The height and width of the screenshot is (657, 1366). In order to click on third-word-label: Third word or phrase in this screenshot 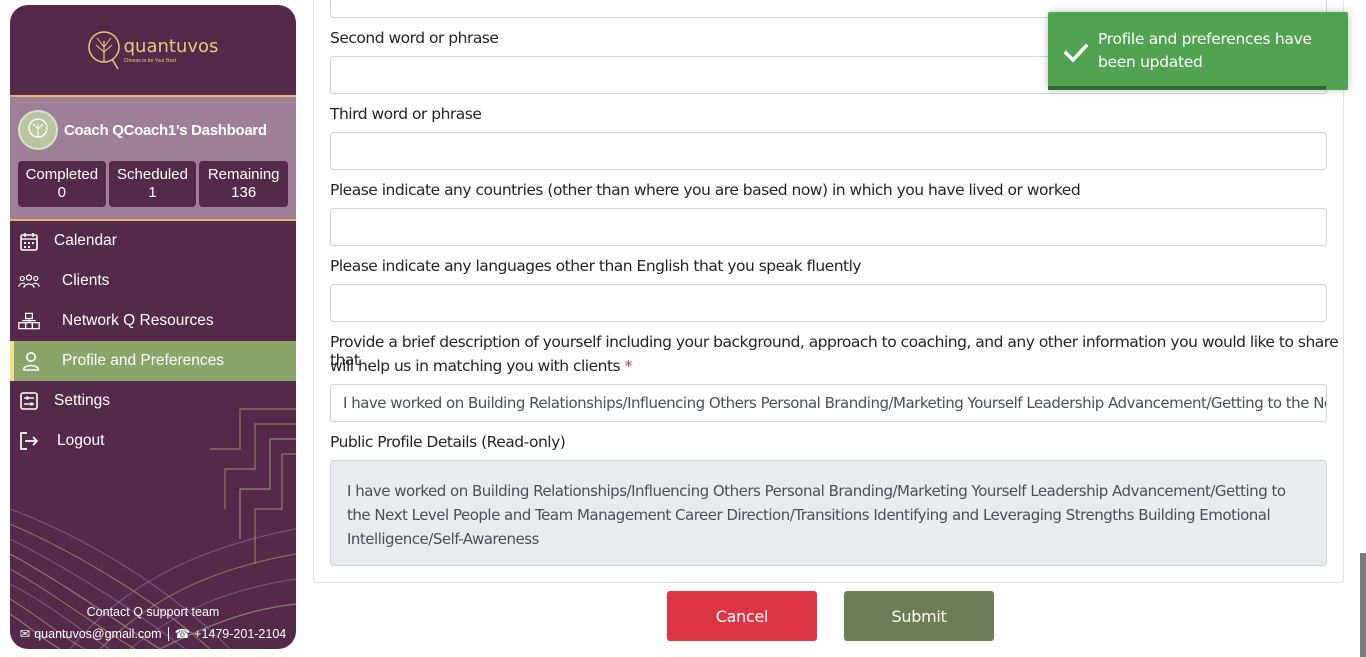, I will do `click(406, 114)`.